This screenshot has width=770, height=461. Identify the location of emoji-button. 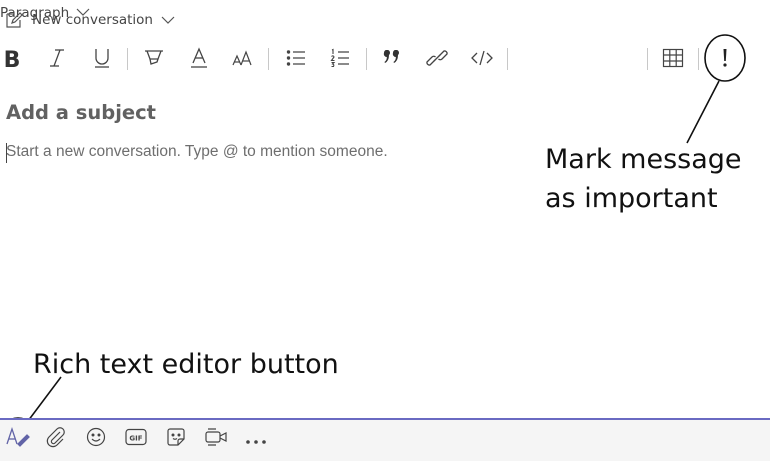
(96, 439).